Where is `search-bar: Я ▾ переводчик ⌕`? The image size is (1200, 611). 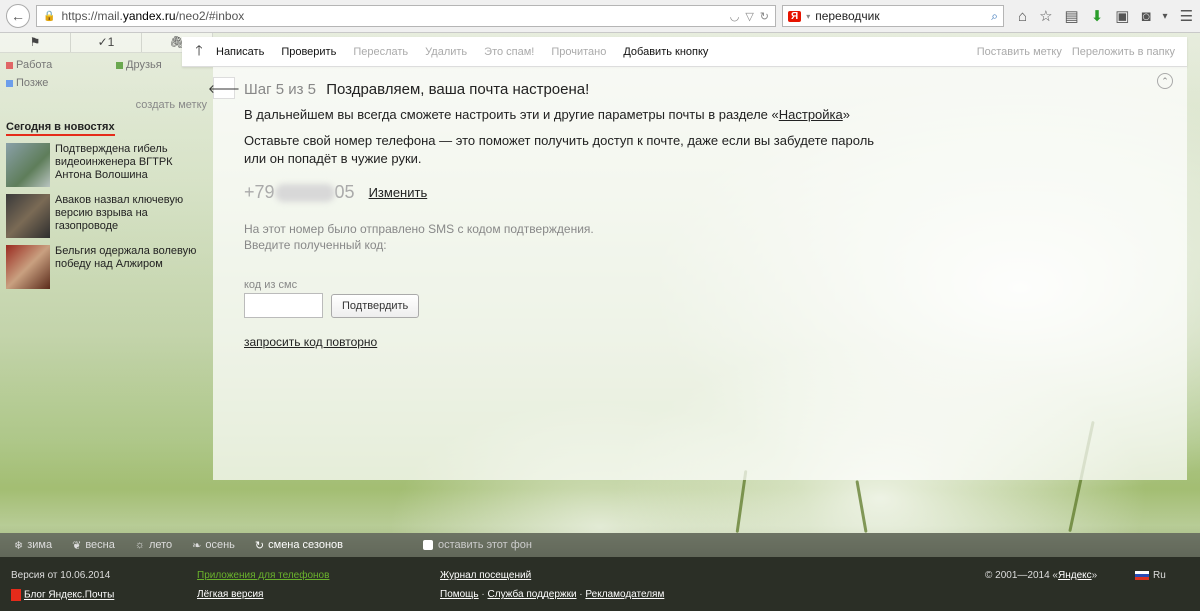
search-bar: Я ▾ переводчик ⌕ is located at coordinates (893, 16).